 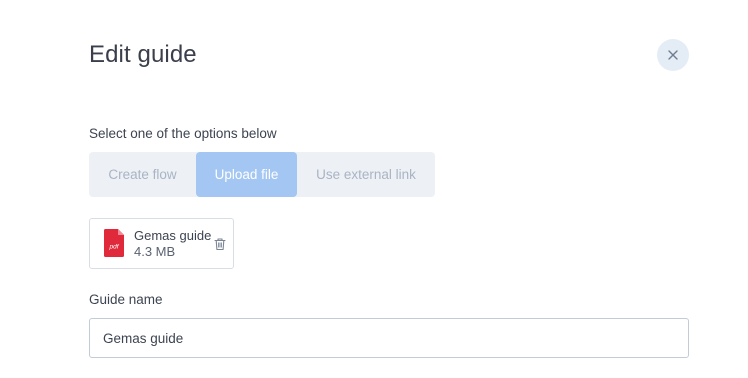 What do you see at coordinates (366, 174) in the screenshot?
I see `tab-use-external-link: Use external link` at bounding box center [366, 174].